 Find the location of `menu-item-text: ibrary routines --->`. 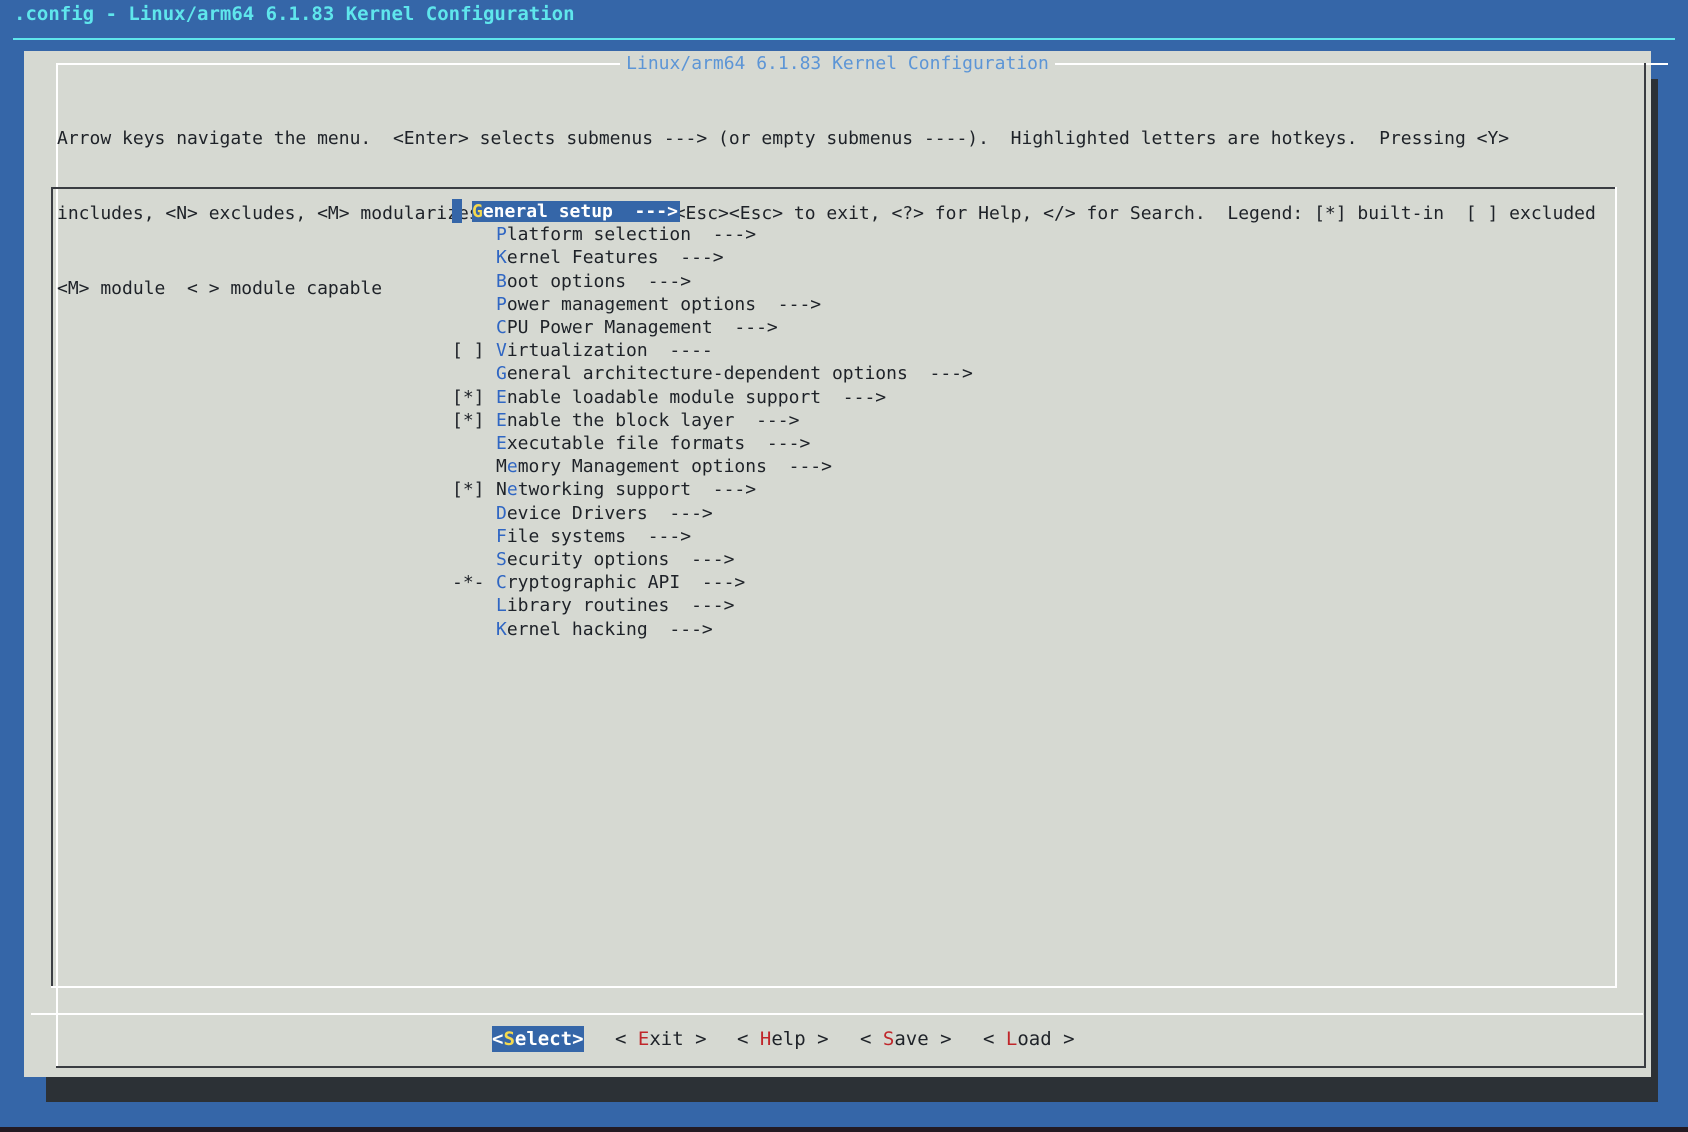

menu-item-text: ibrary routines ---> is located at coordinates (620, 606).